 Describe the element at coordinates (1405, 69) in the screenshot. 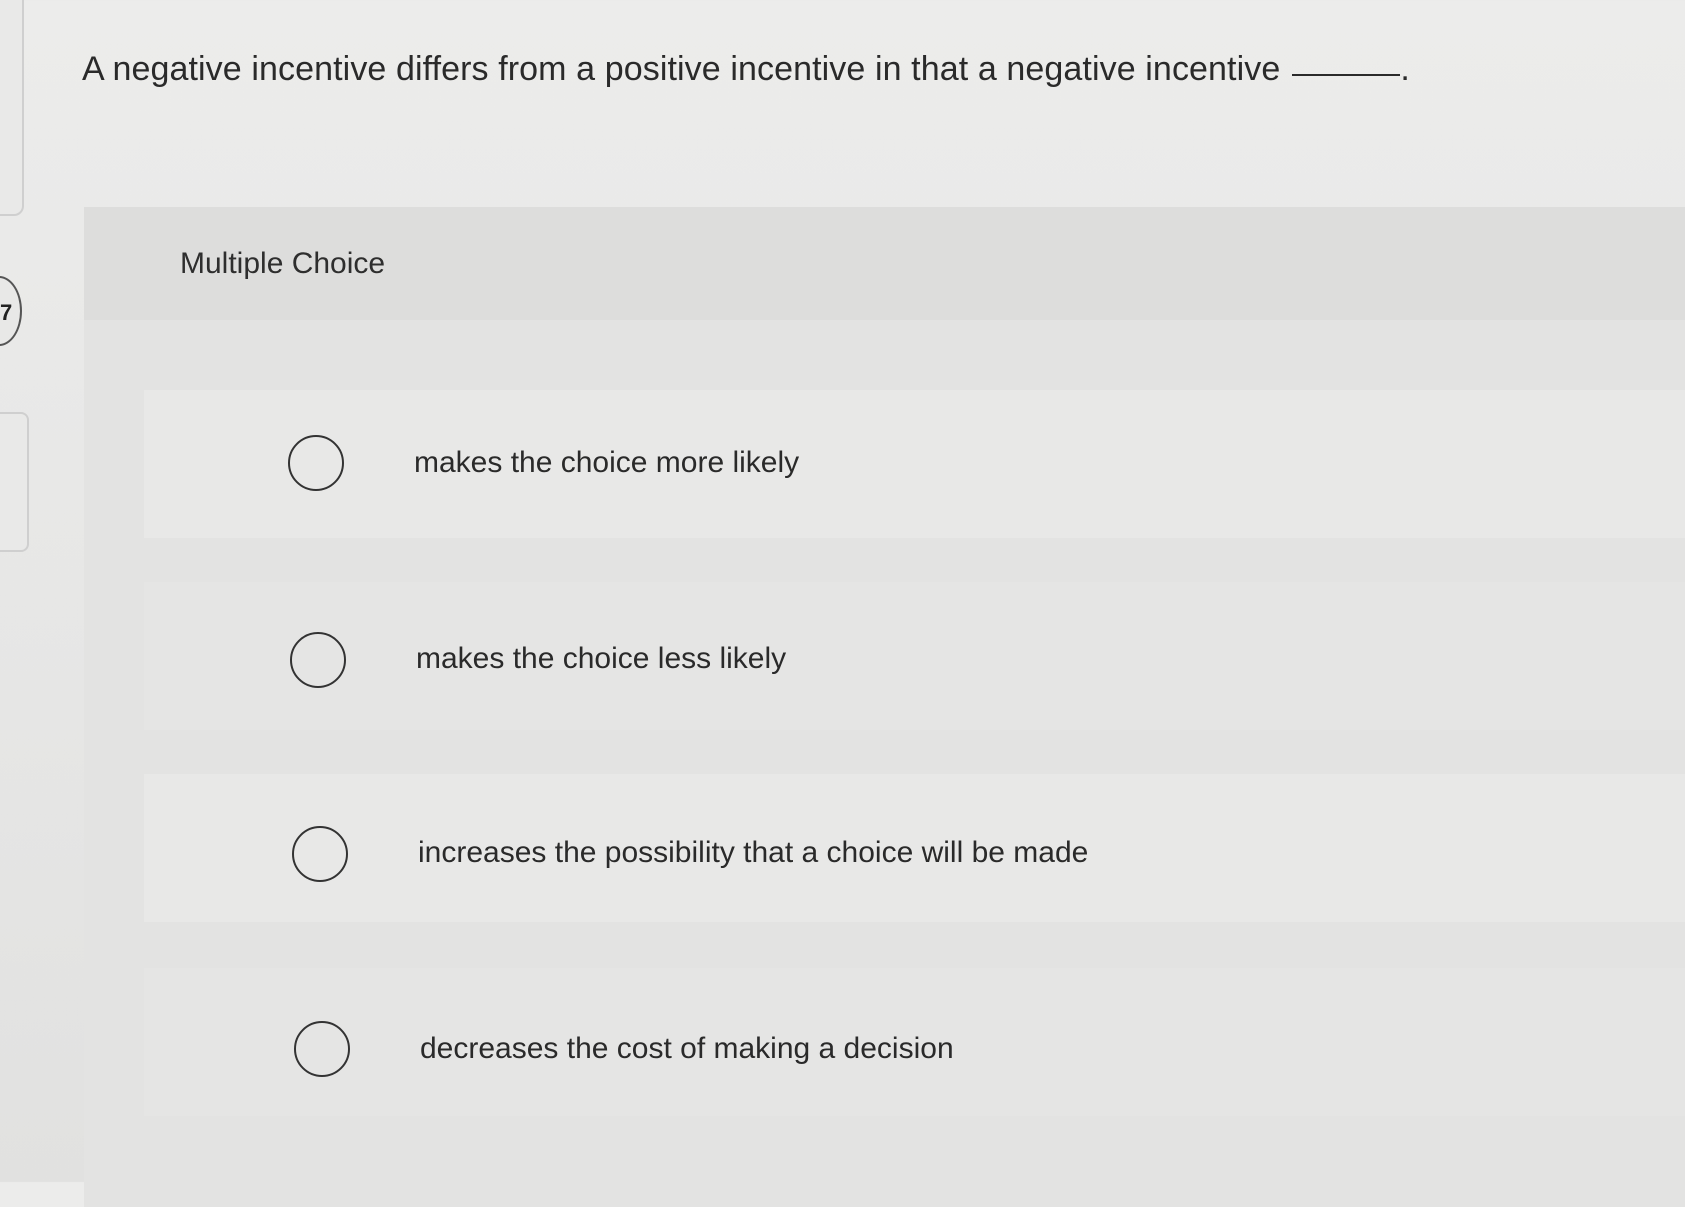

I see `question-period: .` at that location.